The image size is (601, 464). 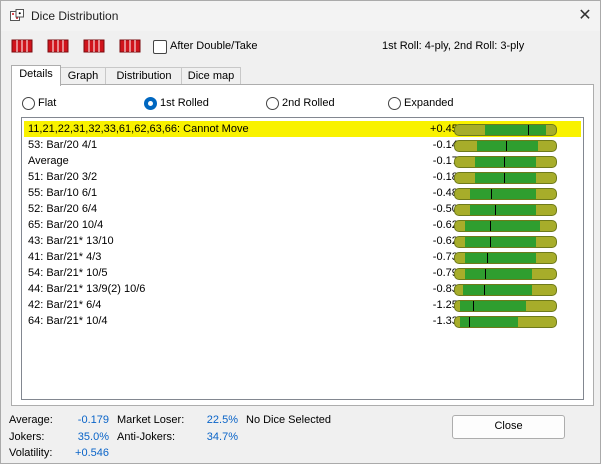 What do you see at coordinates (222, 420) in the screenshot?
I see `stat-market-loser-value: 22.5%` at bounding box center [222, 420].